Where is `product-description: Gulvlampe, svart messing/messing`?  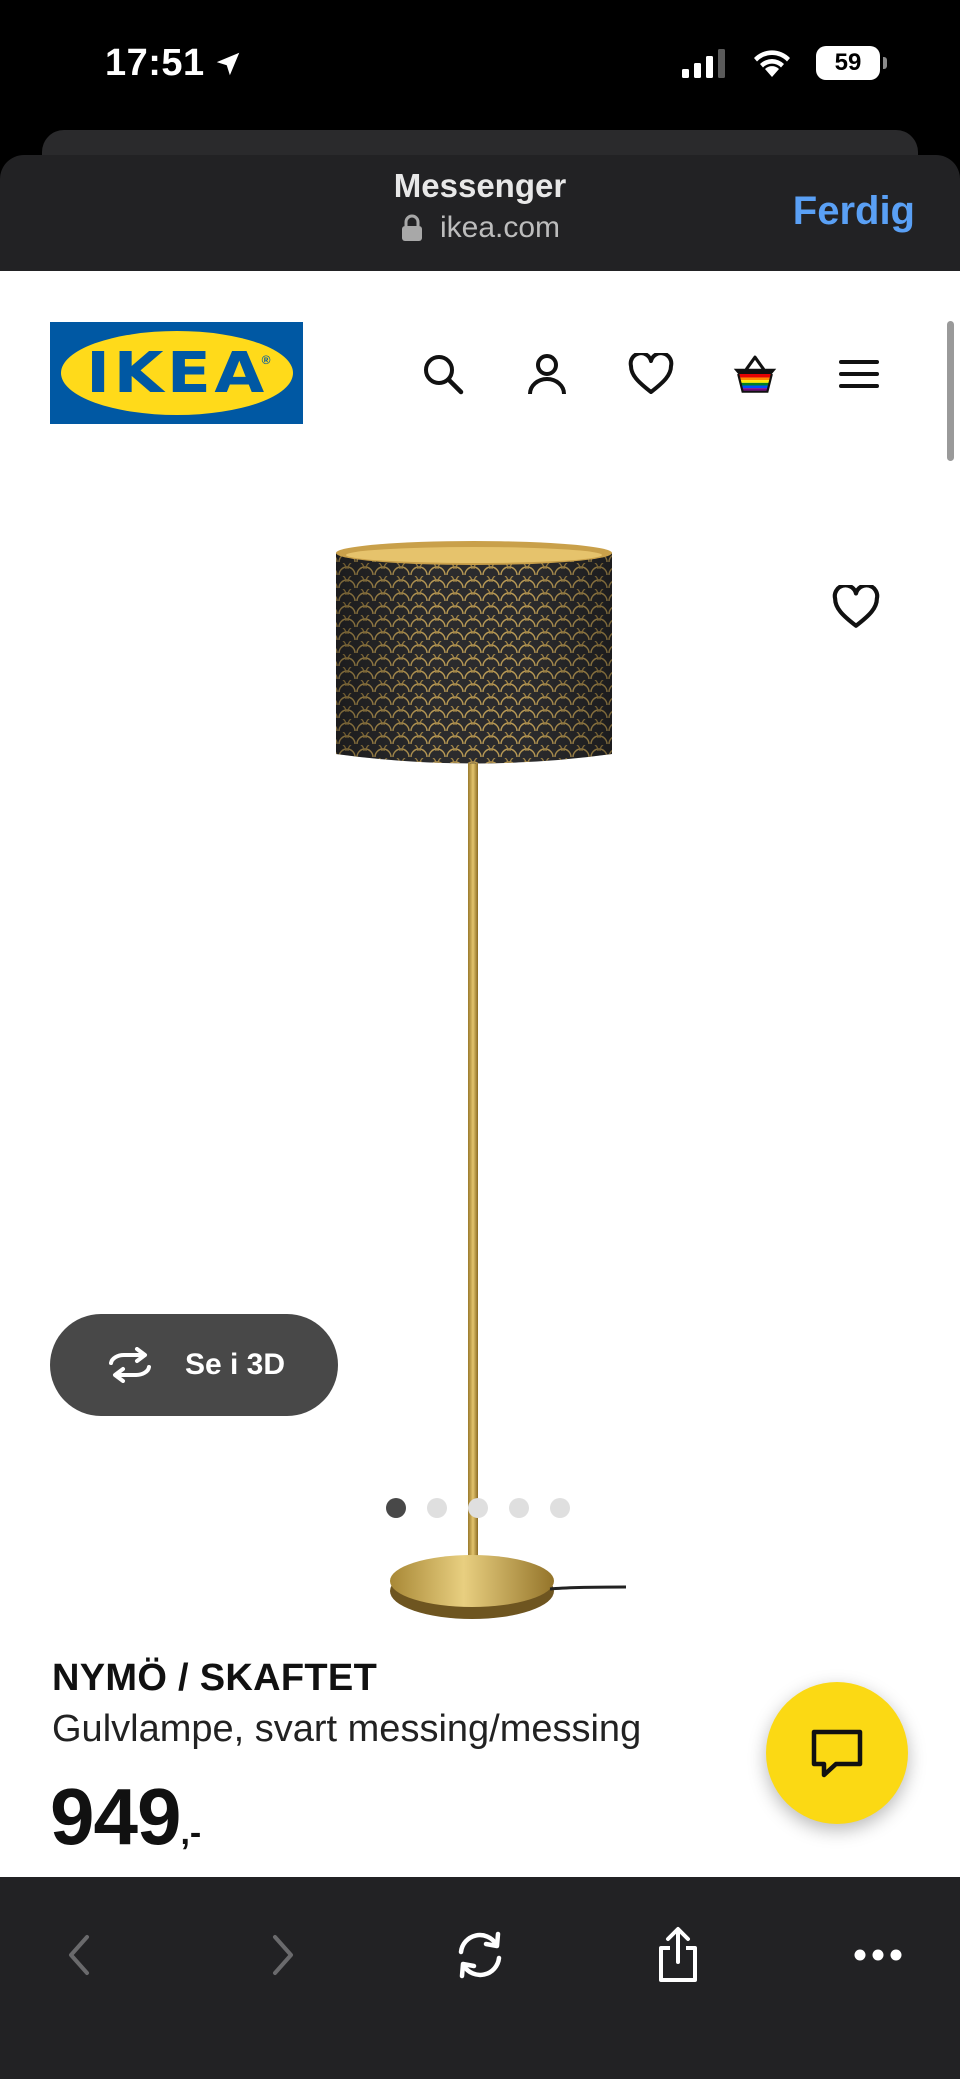
product-description: Gulvlampe, svart messing/messing is located at coordinates (347, 1729).